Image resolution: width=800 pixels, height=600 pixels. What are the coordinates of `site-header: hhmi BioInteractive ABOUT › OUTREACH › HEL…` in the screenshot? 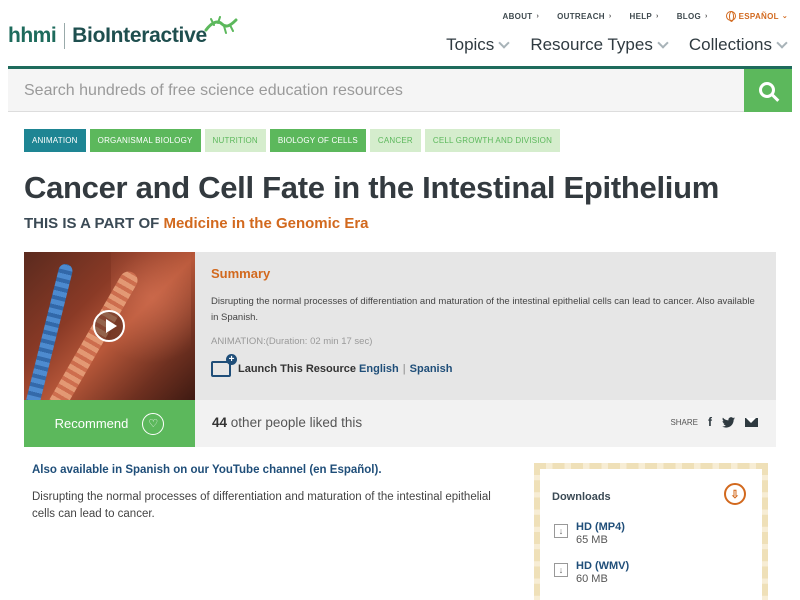 It's located at (400, 33).